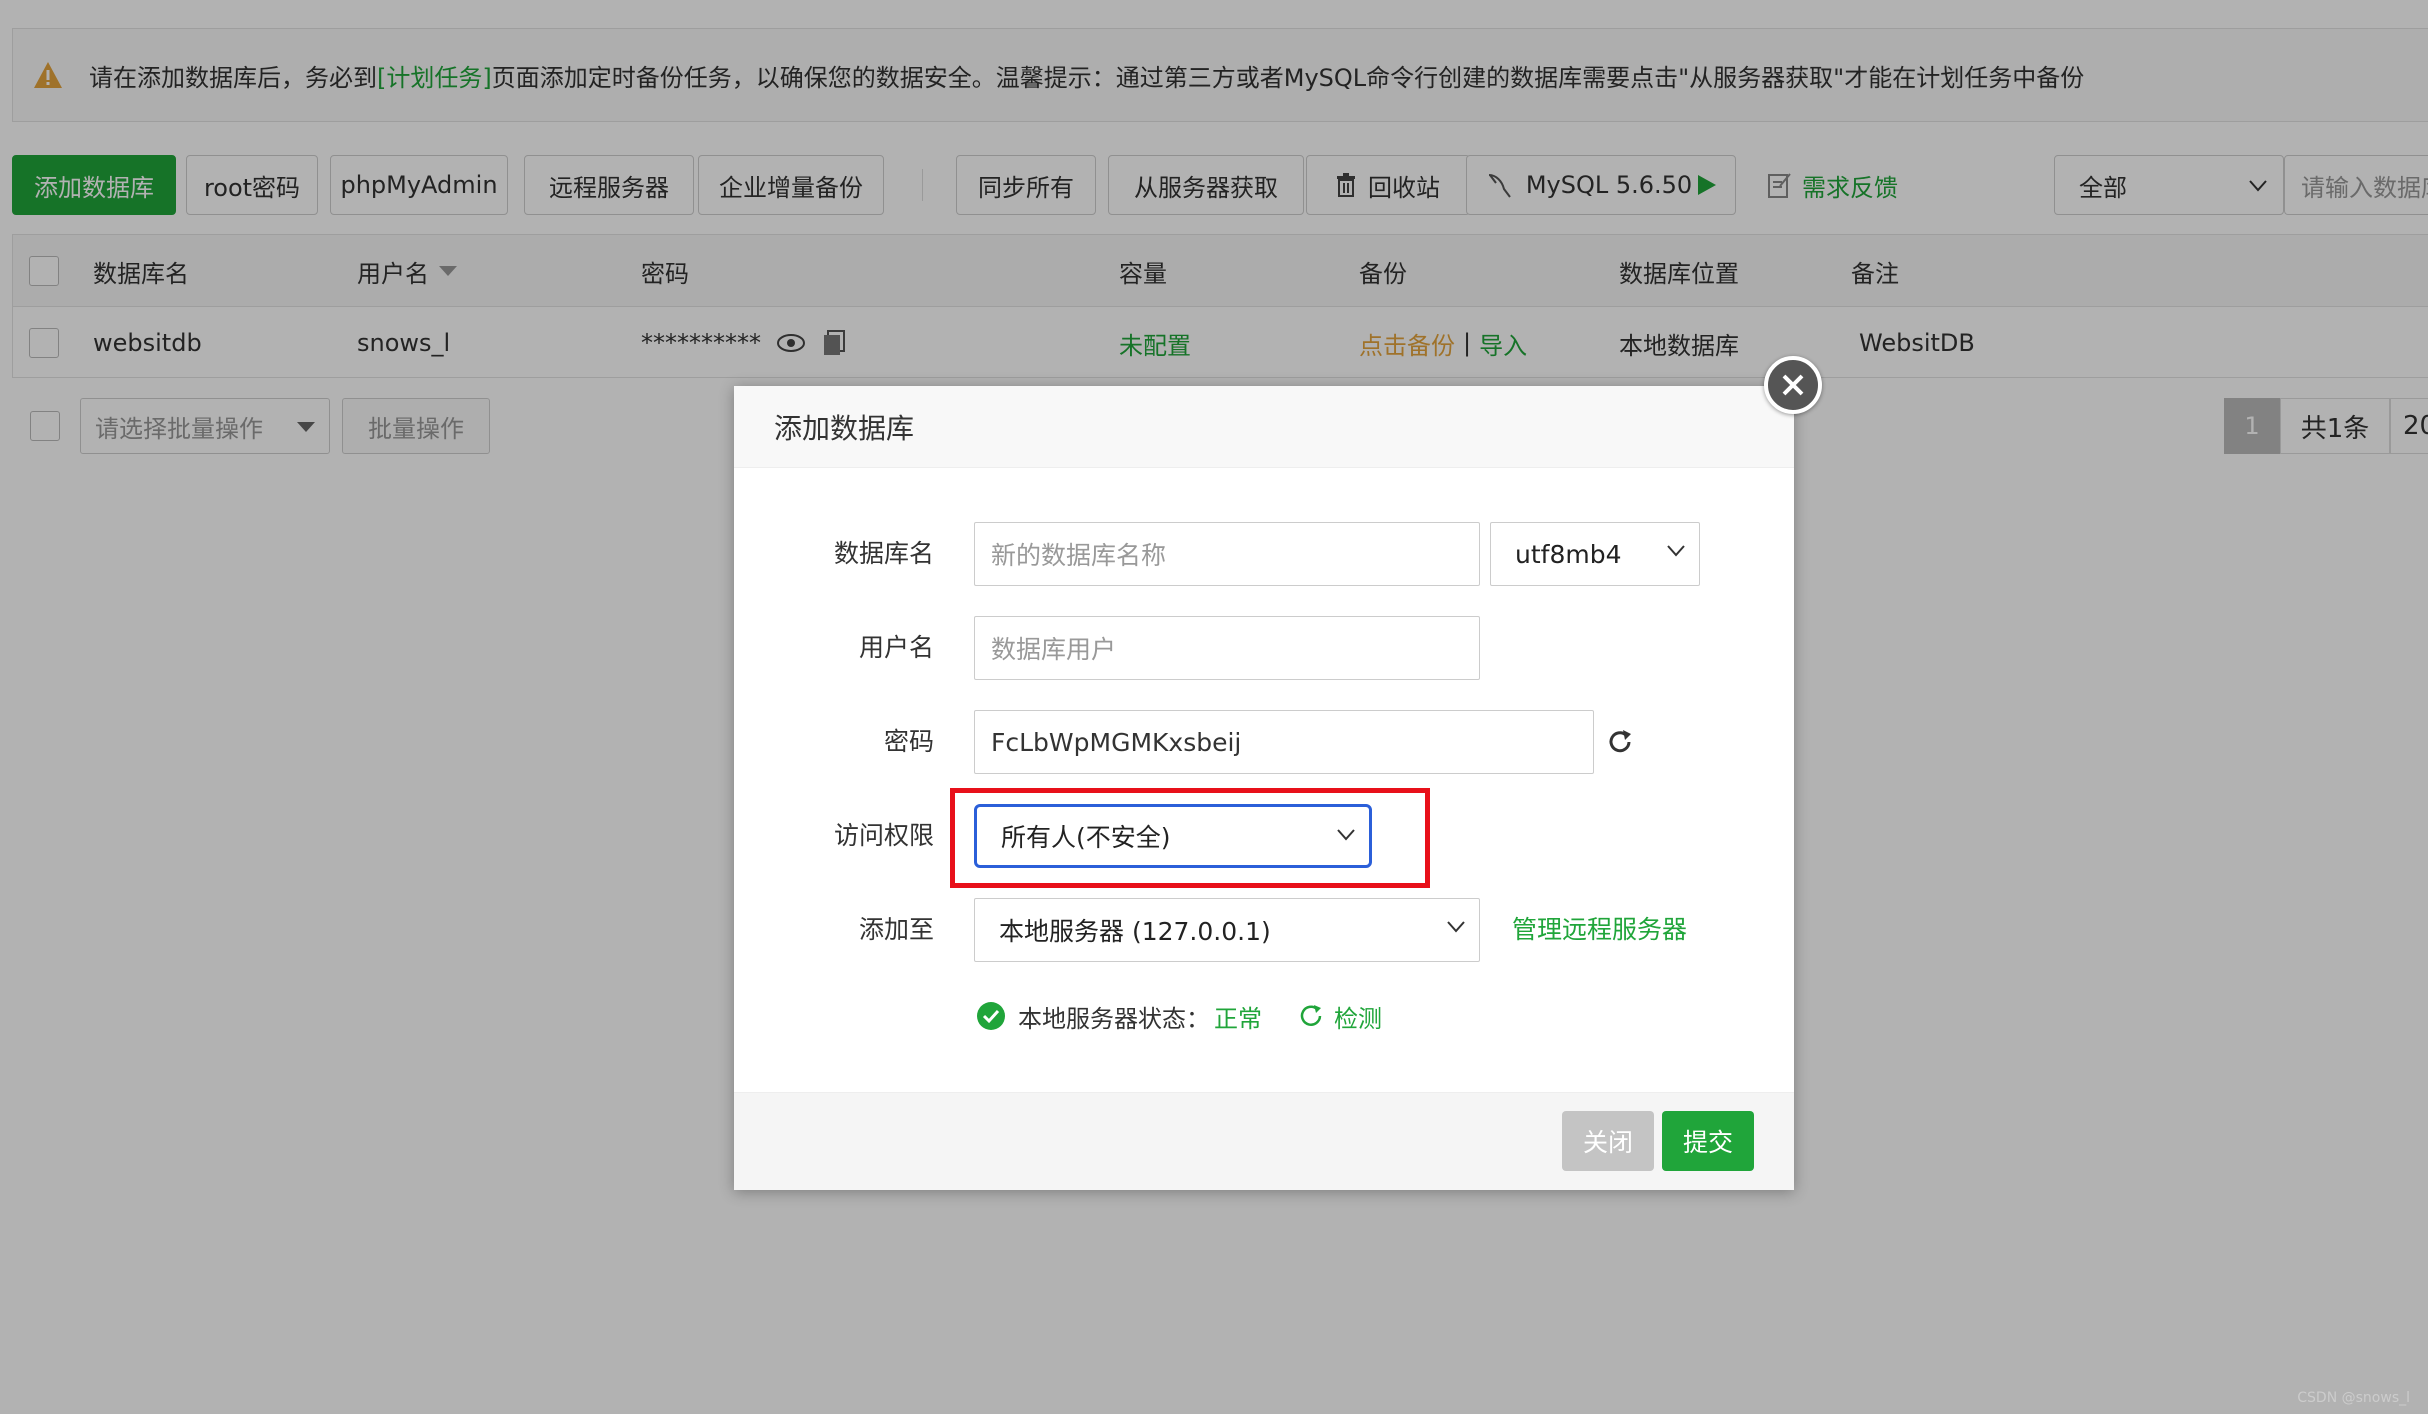  Describe the element at coordinates (1116, 742) in the screenshot. I see `password-value: FcLbWpMGMKxsbeij` at that location.